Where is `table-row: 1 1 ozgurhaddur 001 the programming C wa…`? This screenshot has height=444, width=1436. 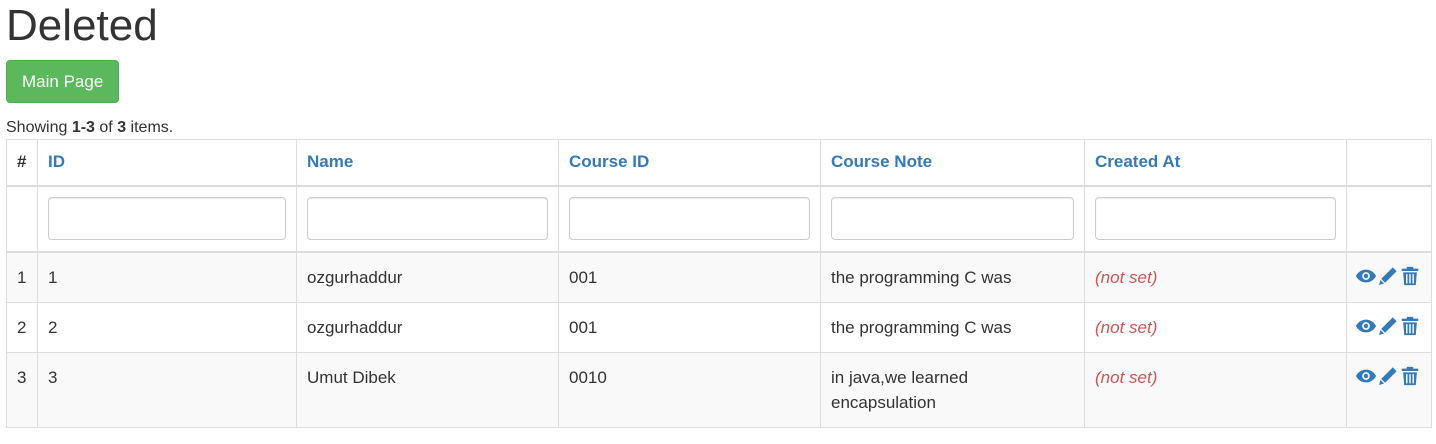 table-row: 1 1 ozgurhaddur 001 the programming C wa… is located at coordinates (719, 277).